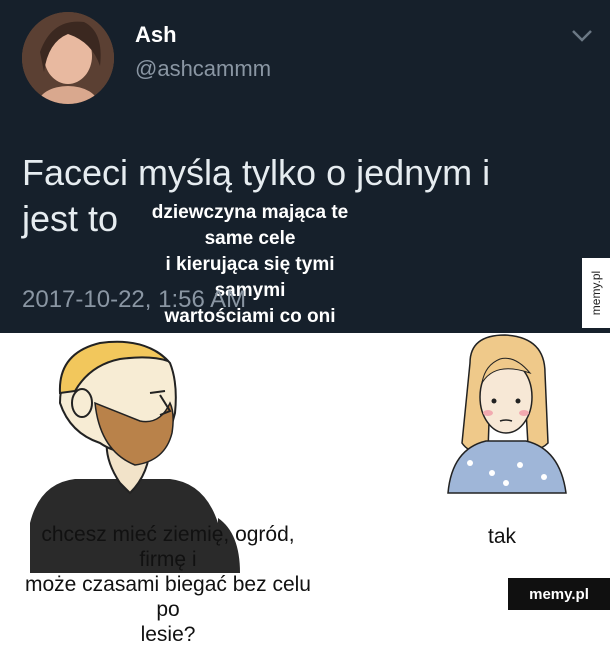  What do you see at coordinates (507, 414) in the screenshot?
I see `girl-illustration` at bounding box center [507, 414].